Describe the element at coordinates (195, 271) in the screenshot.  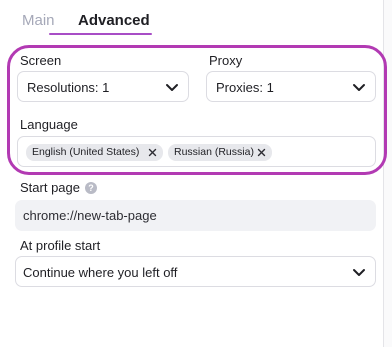
I see `profile-start-select: Continue where you left off` at that location.